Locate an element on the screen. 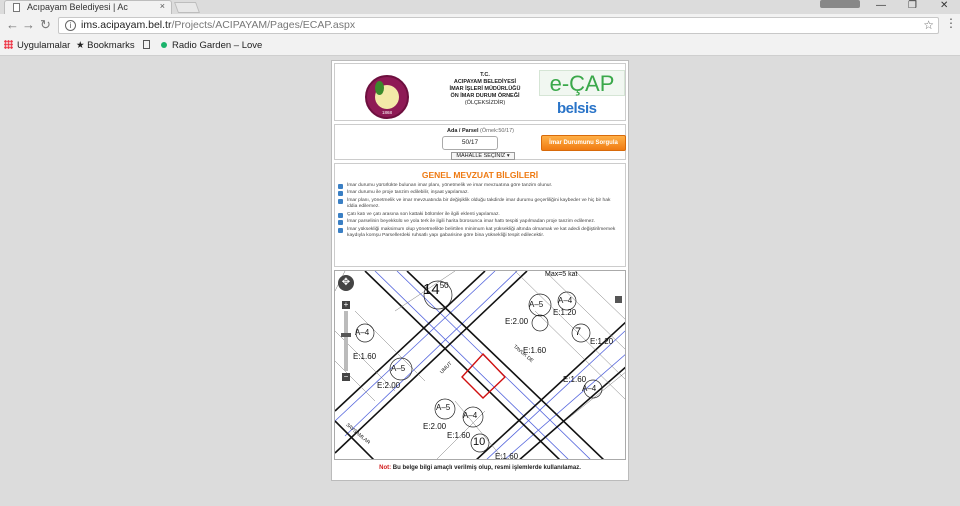 This screenshot has height=506, width=960. map-label-e160: E:1.60 is located at coordinates (365, 356).